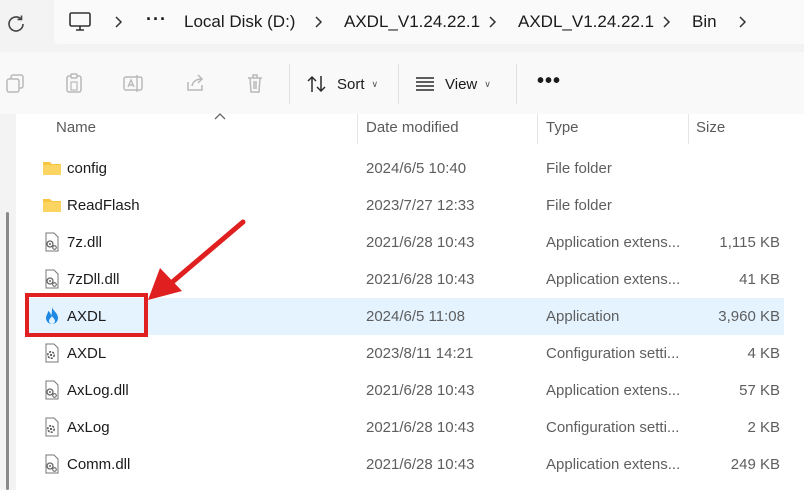 This screenshot has width=804, height=490. Describe the element at coordinates (763, 353) in the screenshot. I see `file-size: 4 KB` at that location.